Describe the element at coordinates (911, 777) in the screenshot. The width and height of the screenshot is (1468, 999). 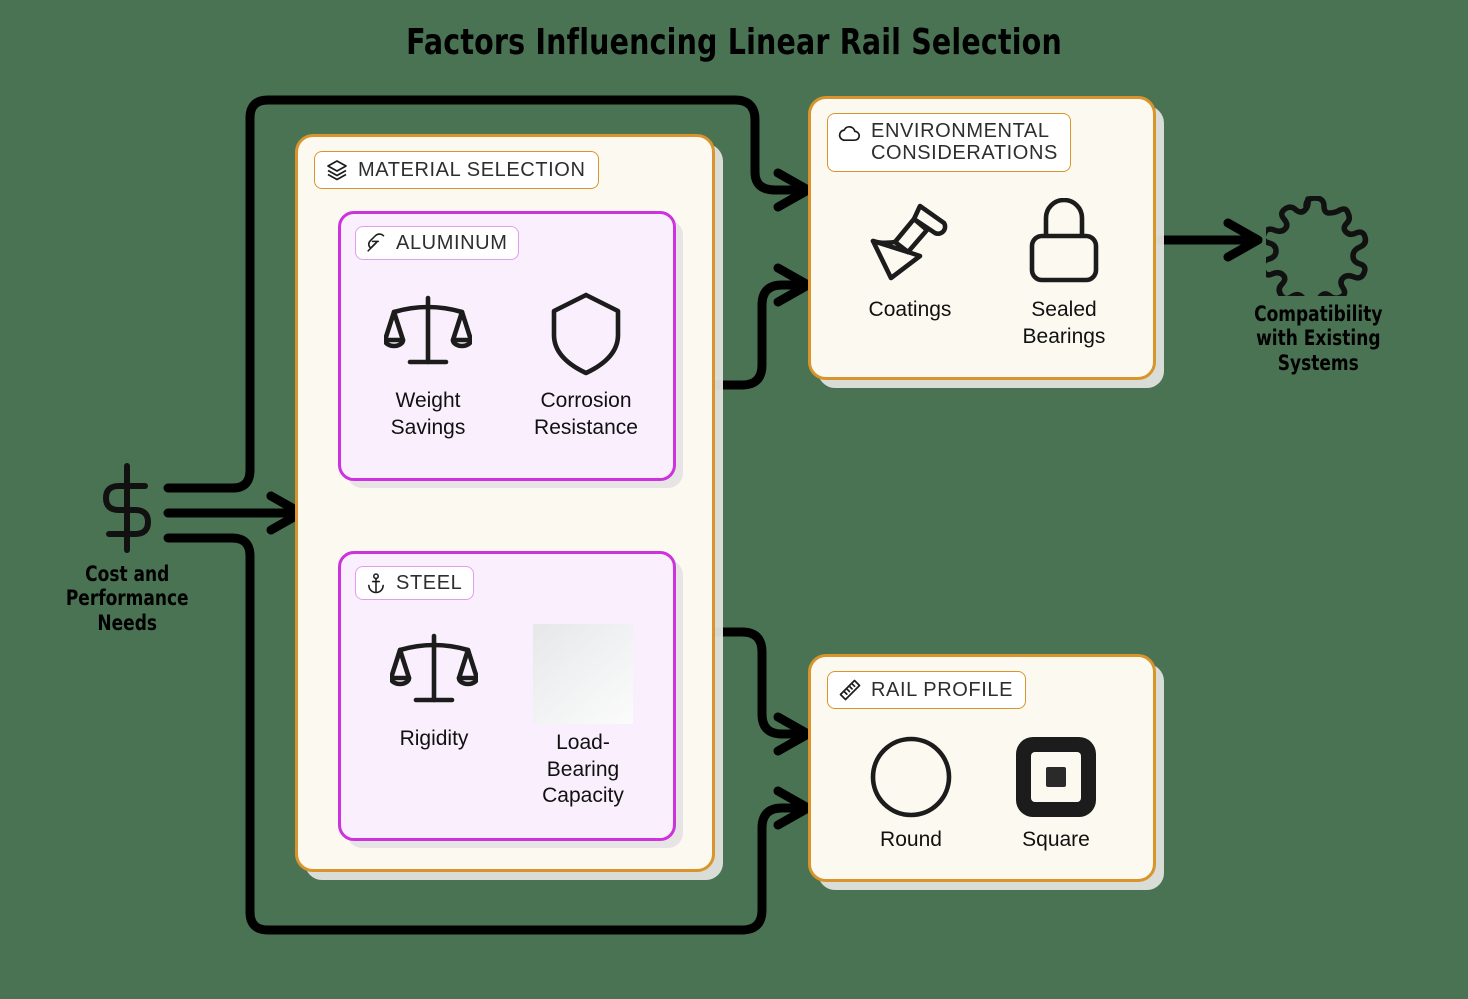
I see `circle-outline-icon` at that location.